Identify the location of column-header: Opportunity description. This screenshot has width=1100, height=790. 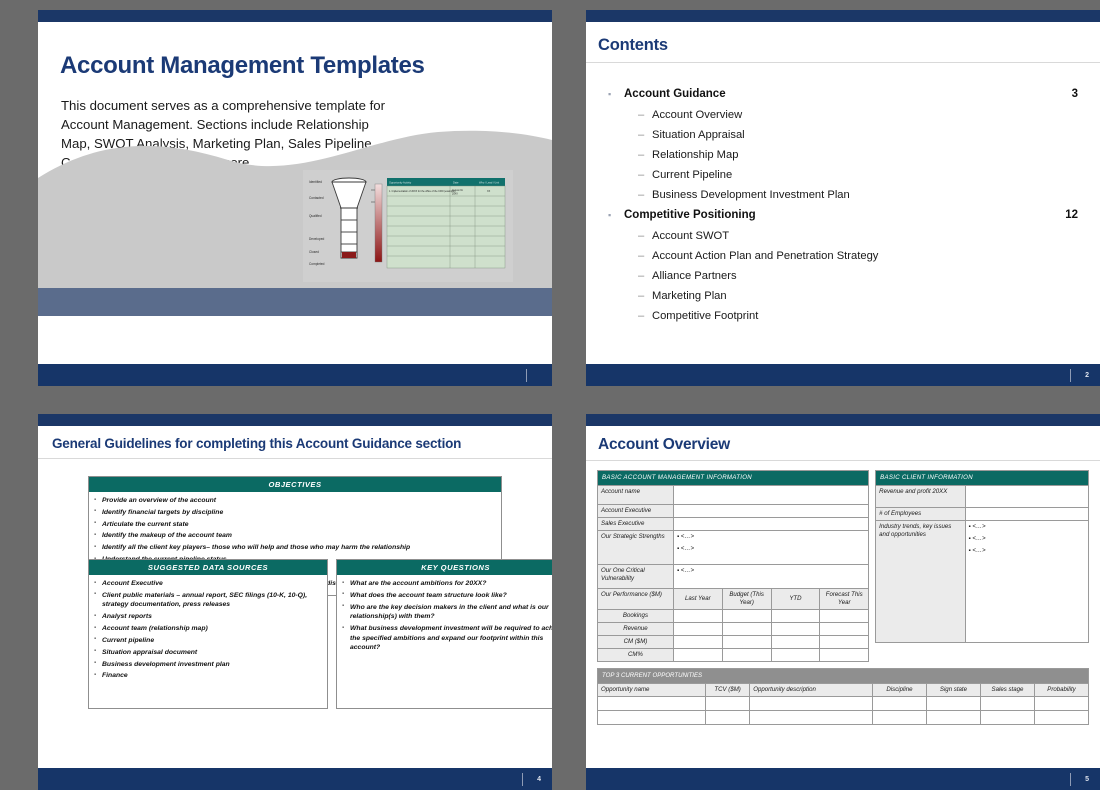
(811, 690).